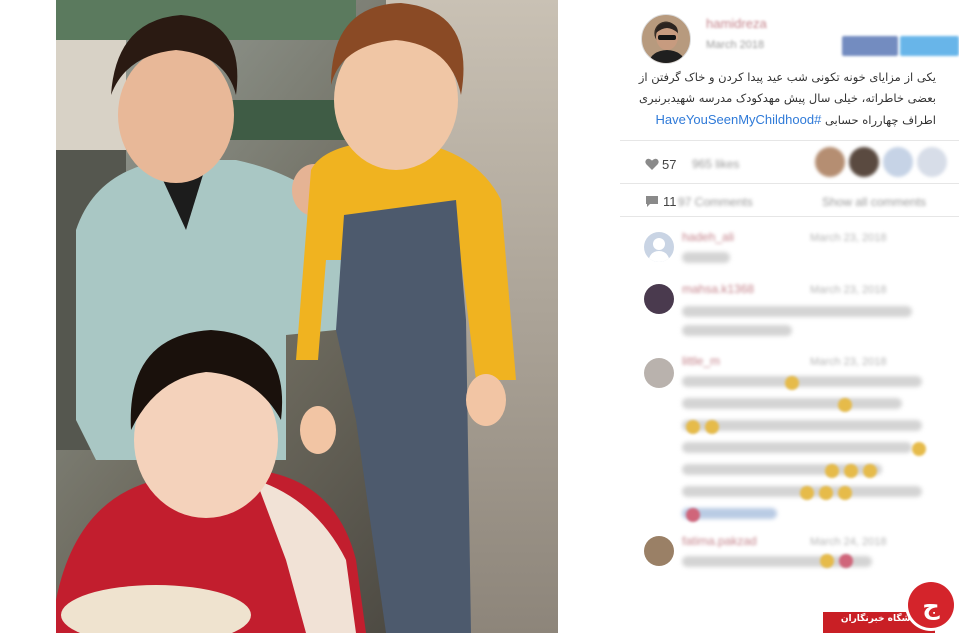 The image size is (959, 633). I want to click on comment-author: little_m, so click(701, 361).